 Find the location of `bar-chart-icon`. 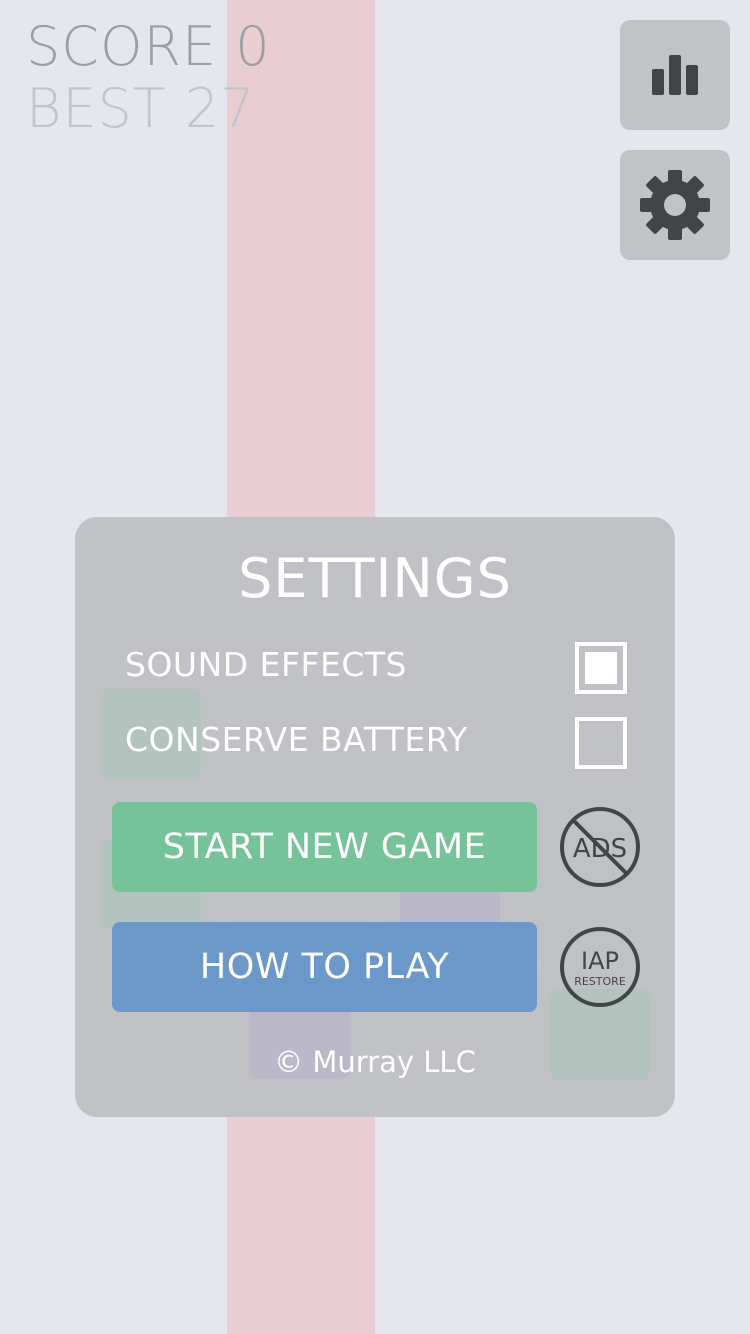

bar-chart-icon is located at coordinates (675, 75).